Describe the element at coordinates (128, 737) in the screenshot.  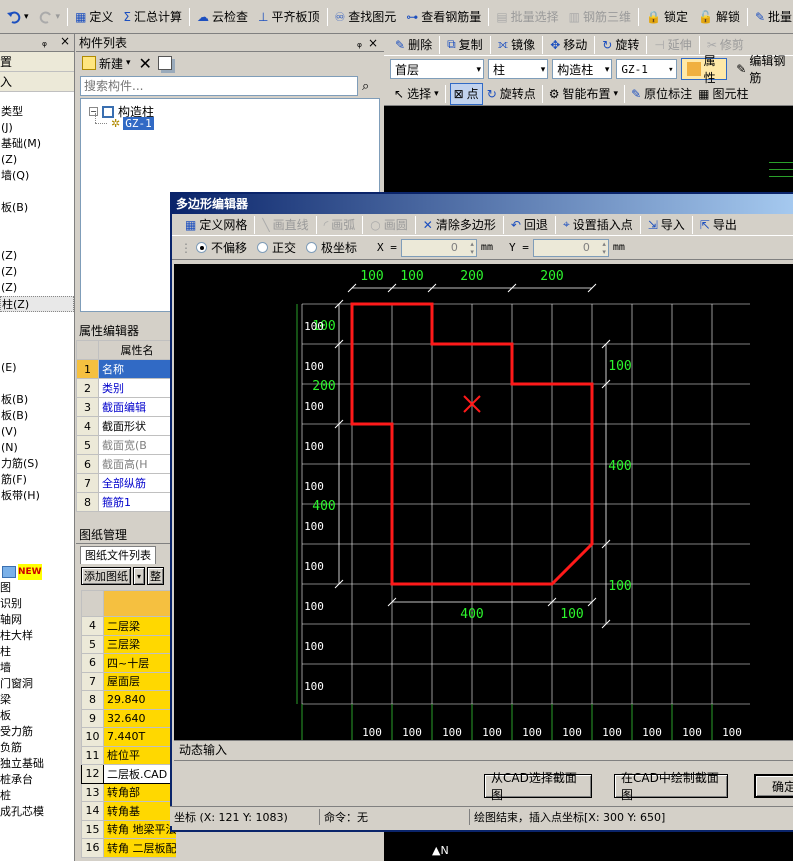
I see `drawing-row: 10 7.440T` at that location.